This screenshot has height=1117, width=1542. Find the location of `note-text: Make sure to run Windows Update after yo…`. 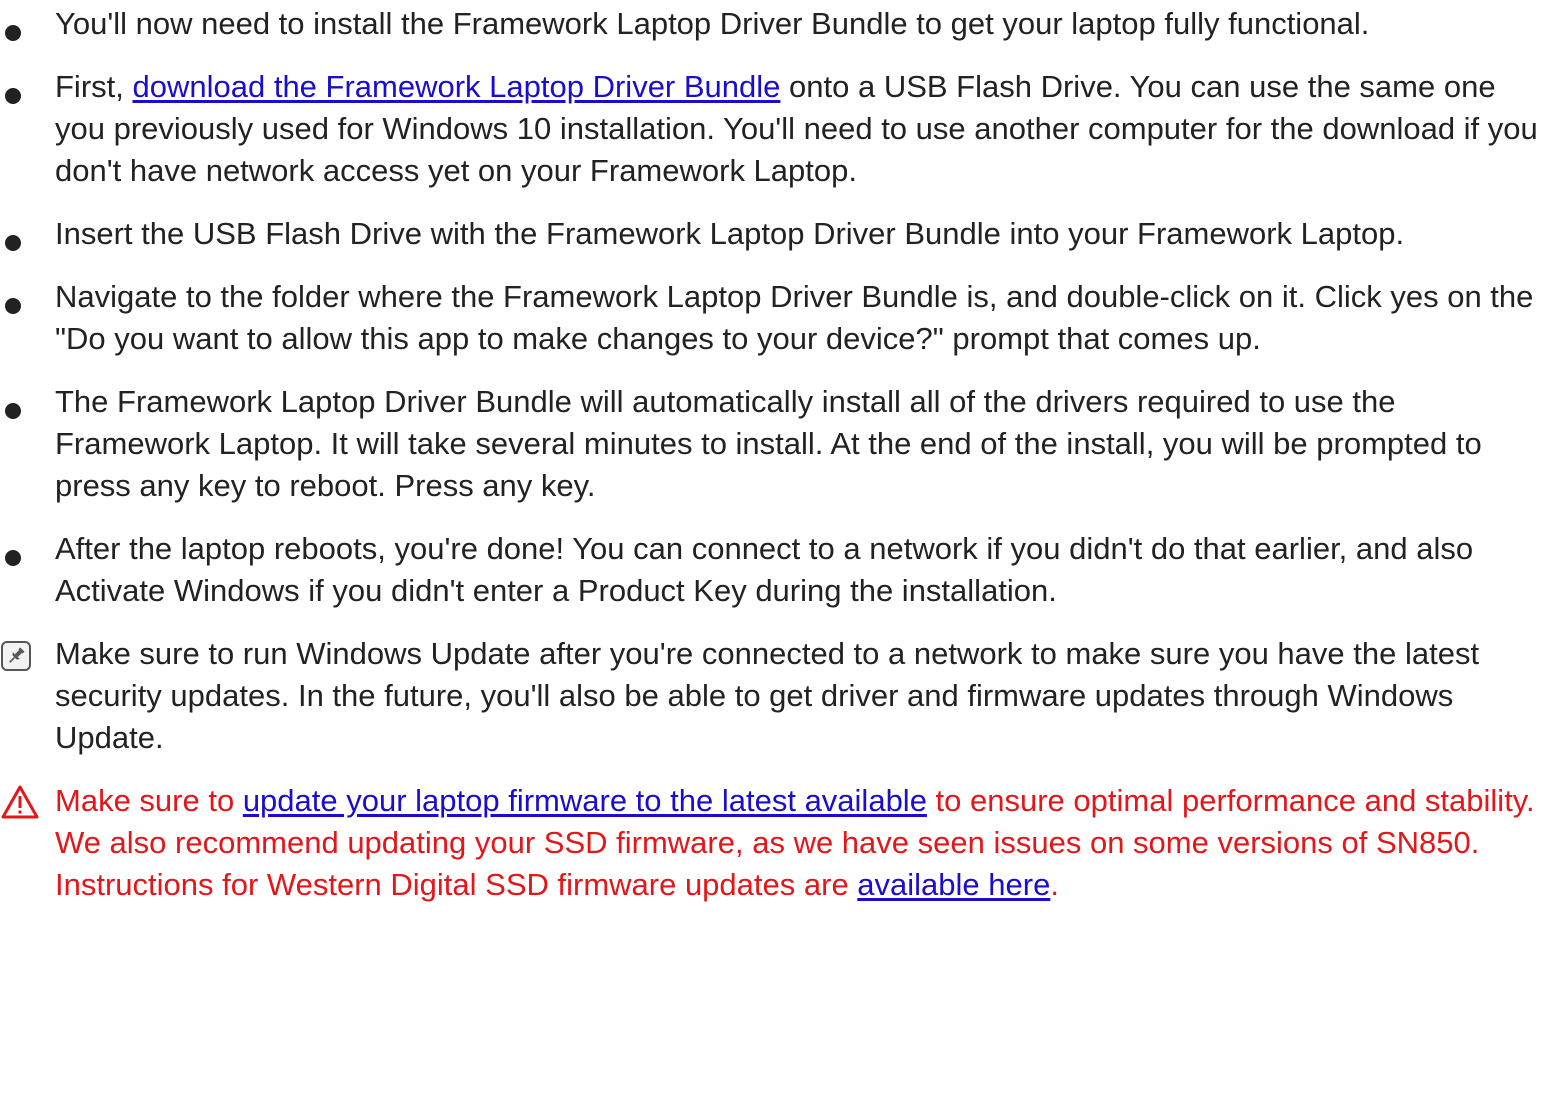

note-text: Make sure to run Windows Update after yo… is located at coordinates (767, 695).